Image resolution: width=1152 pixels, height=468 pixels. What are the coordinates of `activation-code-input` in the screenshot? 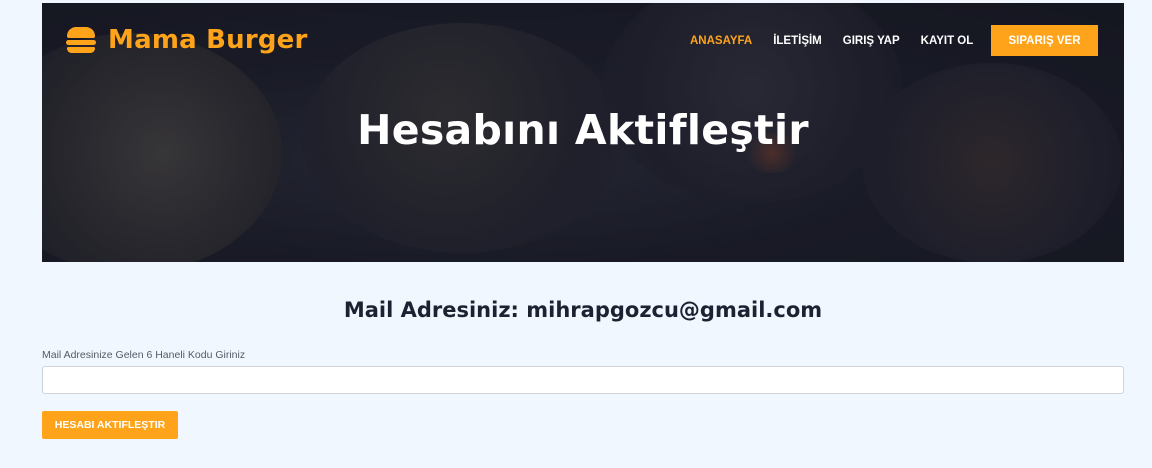 It's located at (583, 380).